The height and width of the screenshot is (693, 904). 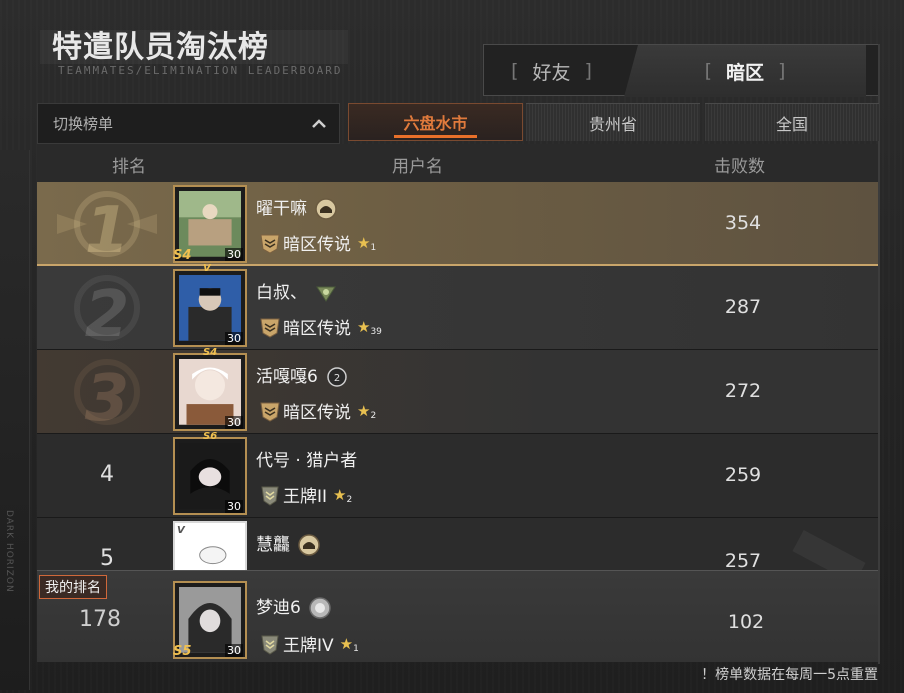 What do you see at coordinates (376, 331) in the screenshot?
I see `star-count: 39` at bounding box center [376, 331].